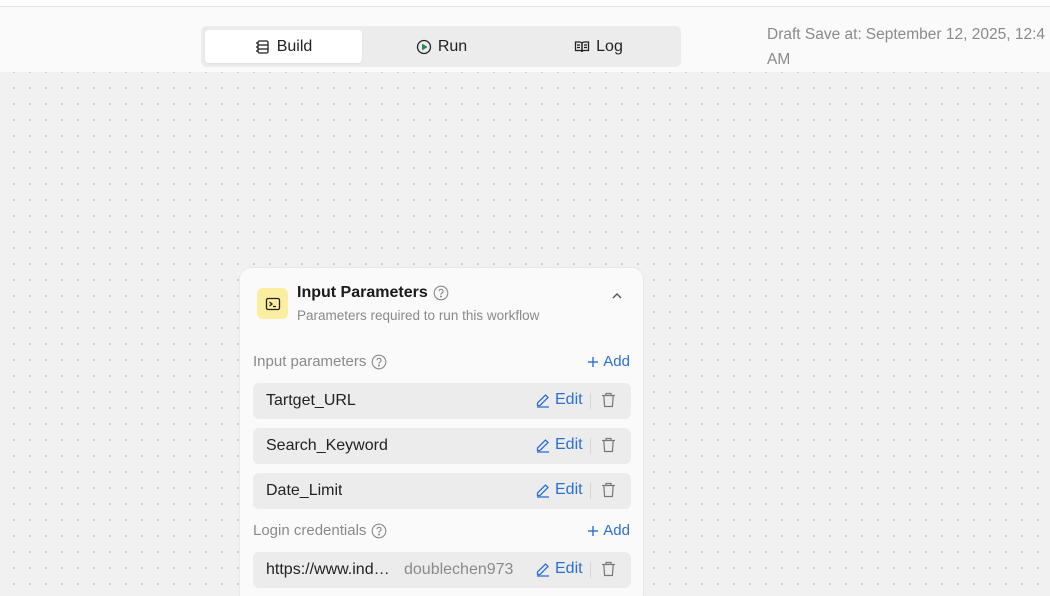 This screenshot has height=596, width=1050. What do you see at coordinates (310, 361) in the screenshot?
I see `input-parameters-label: Input parameters` at bounding box center [310, 361].